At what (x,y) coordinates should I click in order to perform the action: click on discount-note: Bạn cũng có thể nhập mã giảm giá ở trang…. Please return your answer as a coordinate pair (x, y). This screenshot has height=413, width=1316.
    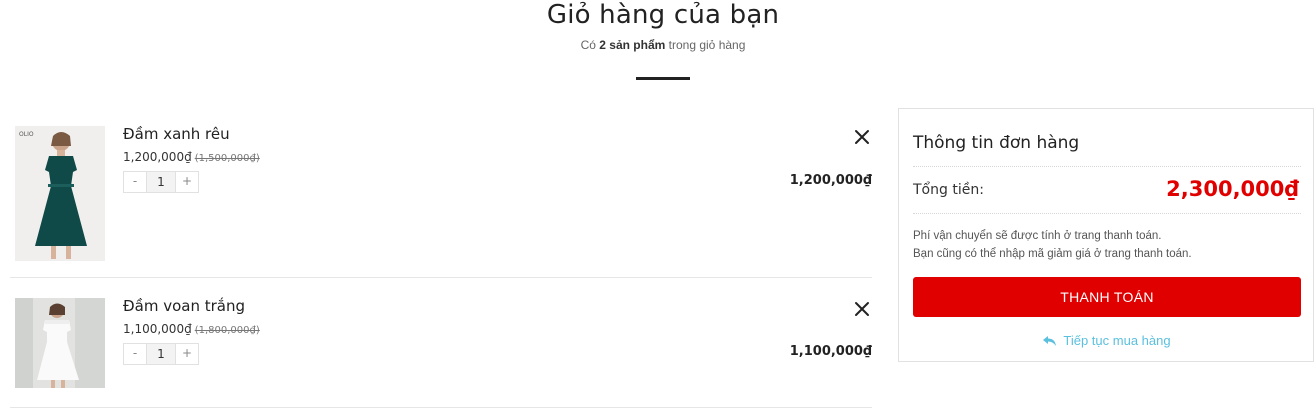
    Looking at the image, I should click on (1052, 254).